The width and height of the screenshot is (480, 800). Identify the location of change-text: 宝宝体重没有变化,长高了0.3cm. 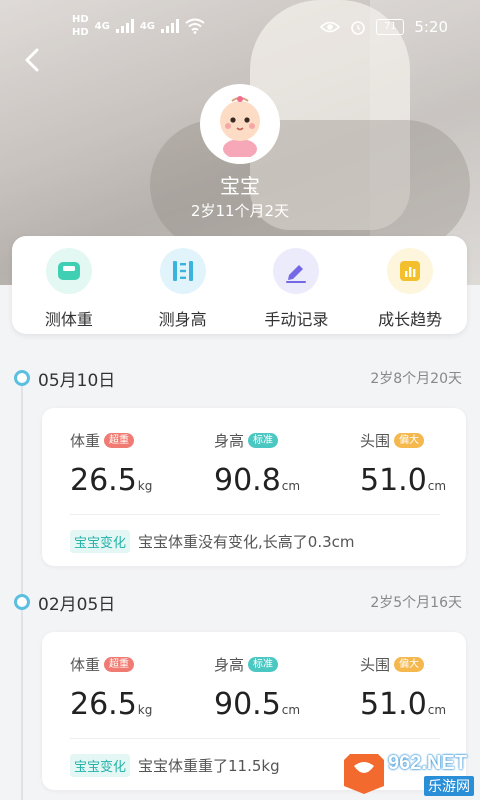
(246, 542).